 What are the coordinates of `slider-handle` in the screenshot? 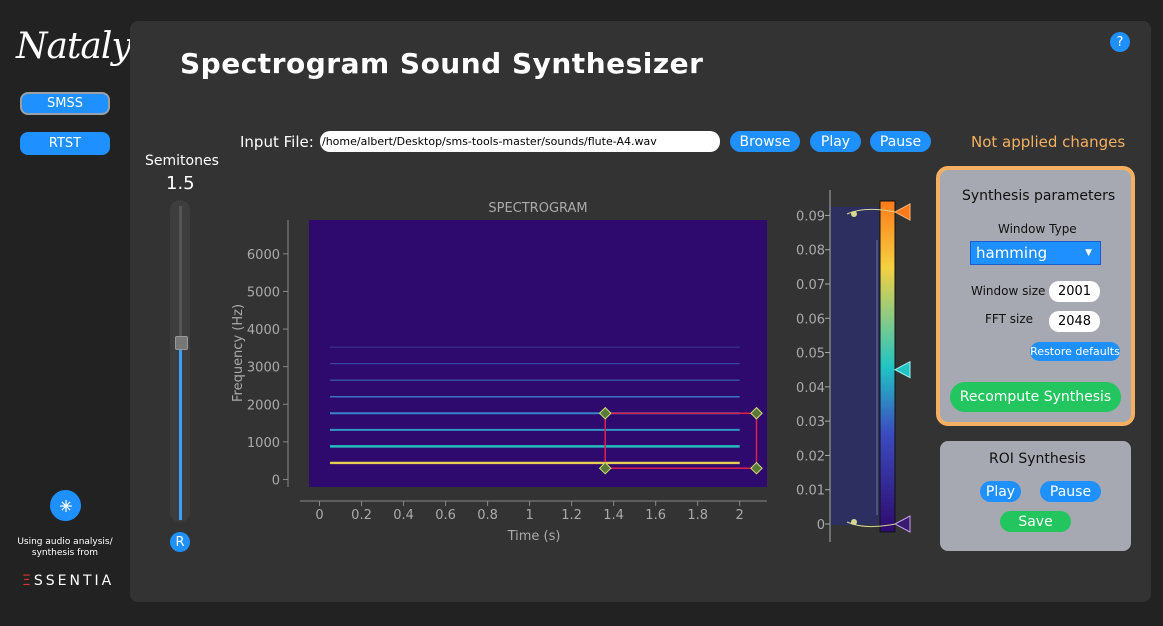 It's located at (181, 343).